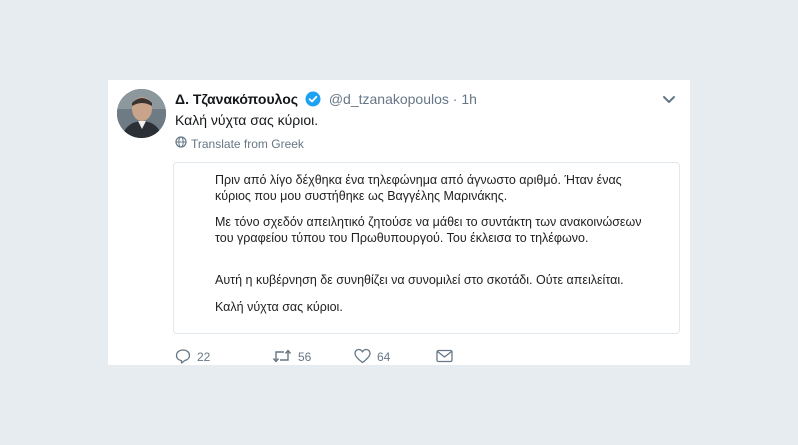 The width and height of the screenshot is (798, 445). What do you see at coordinates (389, 99) in the screenshot?
I see `author-handle: @d_tzanakopoulos` at bounding box center [389, 99].